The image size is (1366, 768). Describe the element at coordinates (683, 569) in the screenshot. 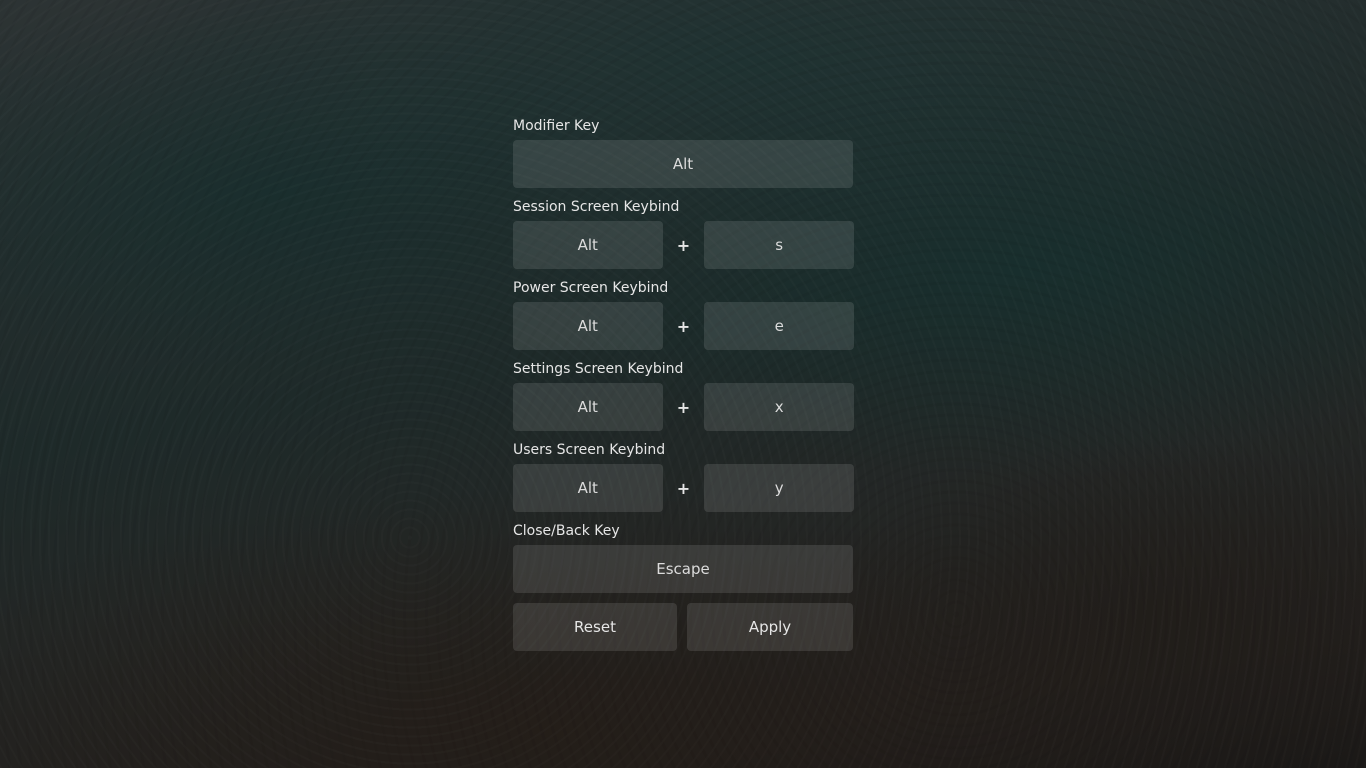

I see `close-key-selector: Escape` at that location.